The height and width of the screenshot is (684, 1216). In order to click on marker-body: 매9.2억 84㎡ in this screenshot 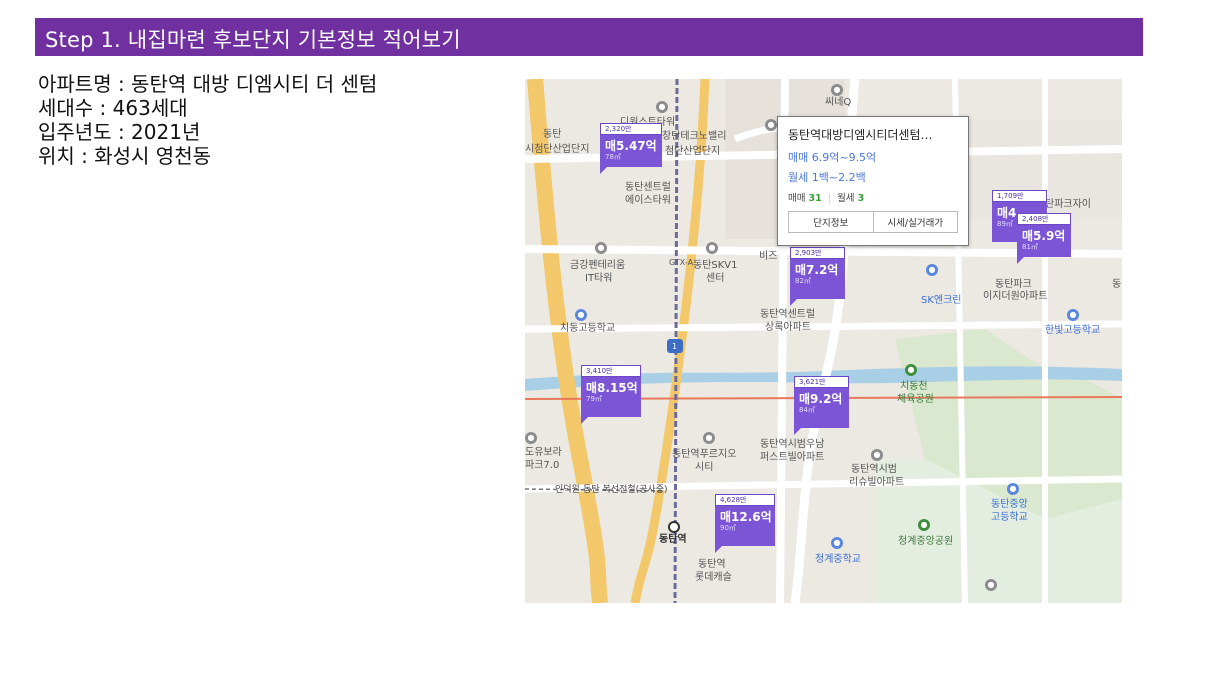, I will do `click(821, 408)`.